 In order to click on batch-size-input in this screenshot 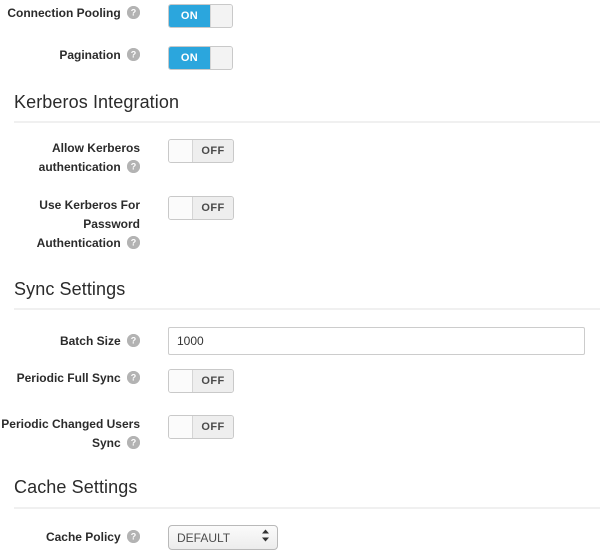, I will do `click(376, 341)`.